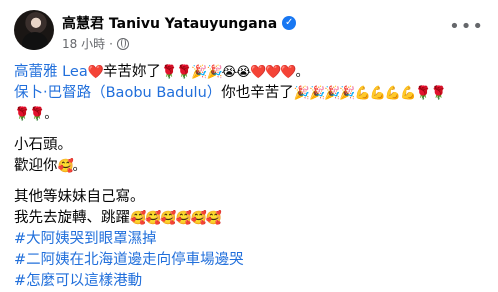 This screenshot has height=292, width=498. I want to click on author-name-text: 高慧君 Tanivu Yatauyungana, so click(169, 23).